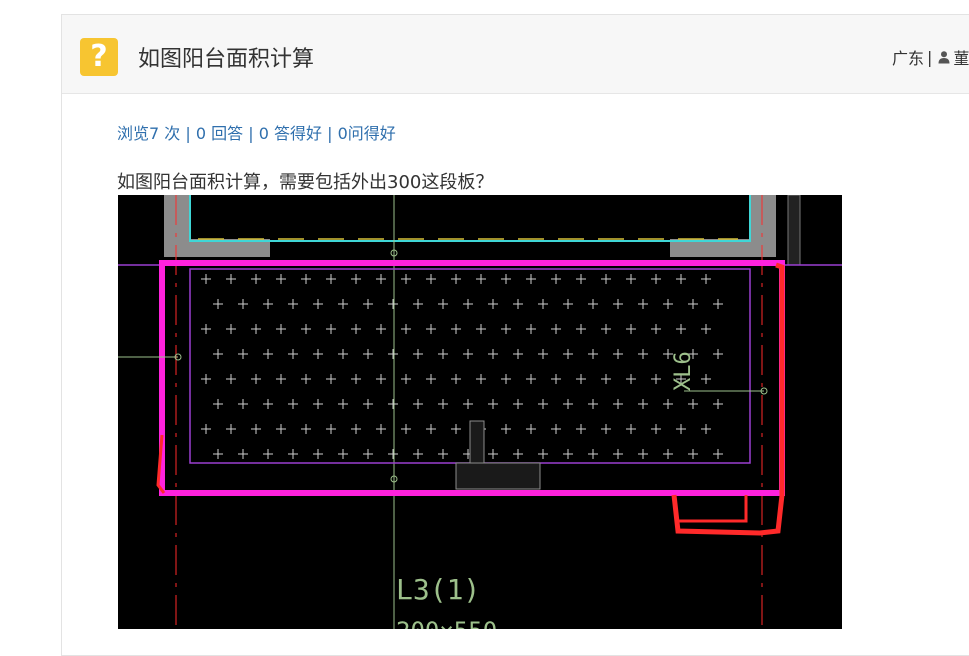  Describe the element at coordinates (683, 371) in the screenshot. I see `xl6-label: XL6` at that location.